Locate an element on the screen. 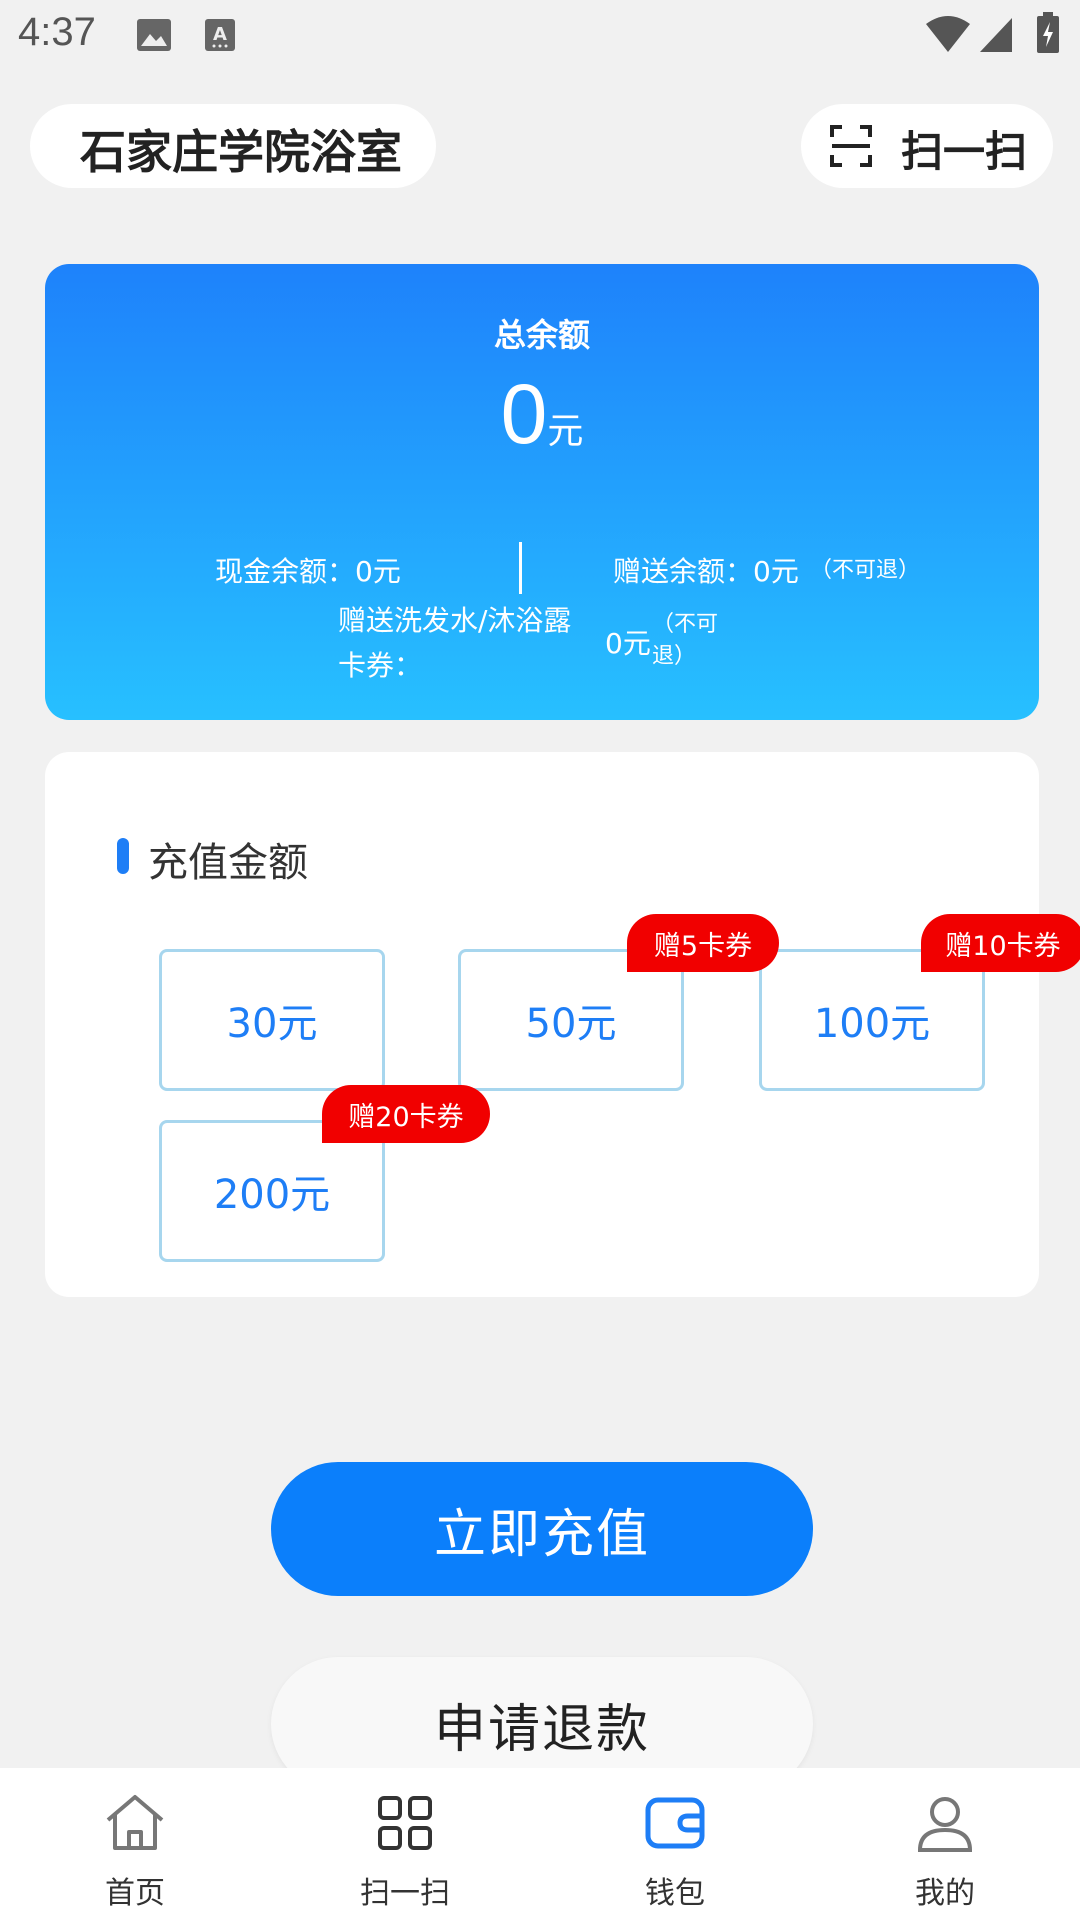 This screenshot has height=1920, width=1080. tab-bar: 首页 扫一扫 钱包 我的 is located at coordinates (540, 1844).